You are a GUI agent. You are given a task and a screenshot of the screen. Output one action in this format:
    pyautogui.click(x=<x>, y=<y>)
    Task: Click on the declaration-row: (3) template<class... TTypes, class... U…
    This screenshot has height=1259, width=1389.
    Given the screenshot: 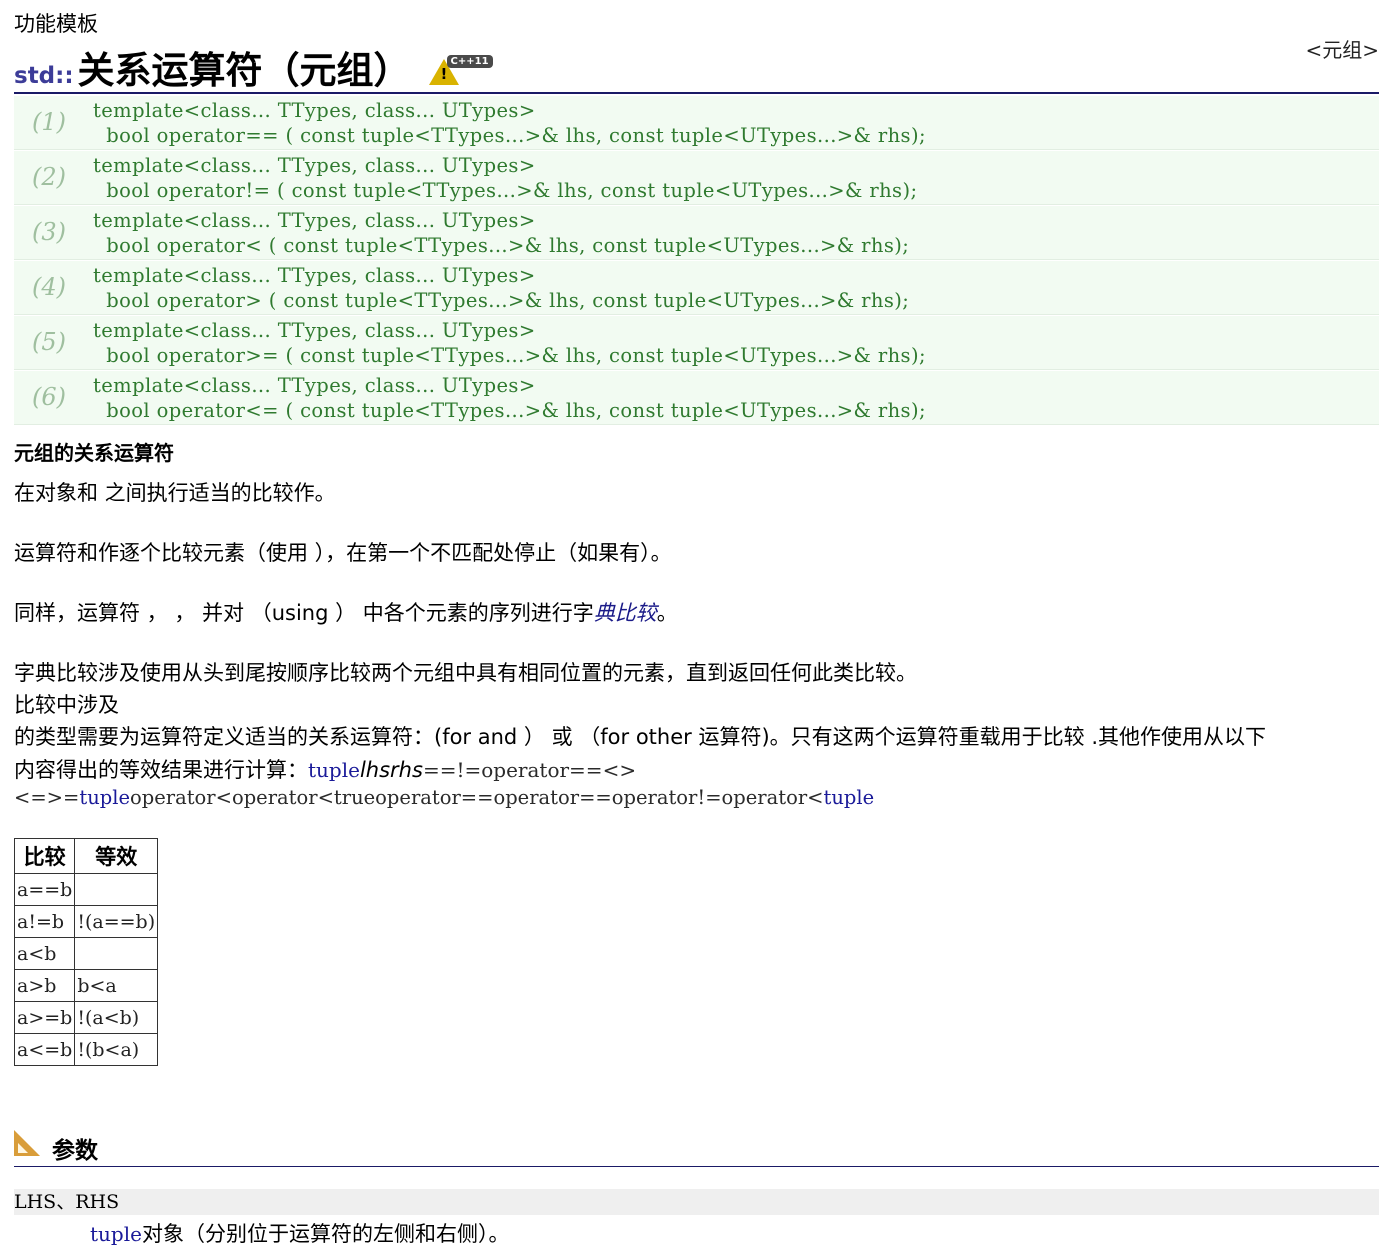 What is the action you would take?
    pyautogui.click(x=696, y=233)
    